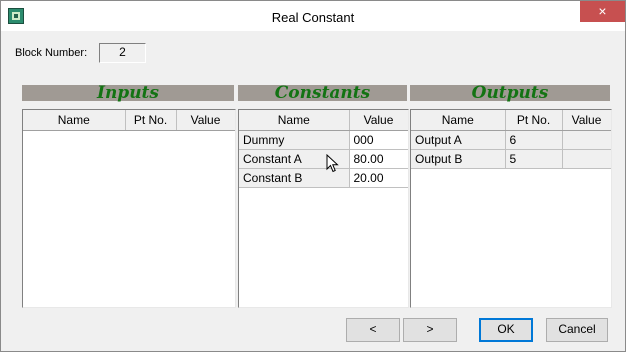 This screenshot has height=352, width=626. What do you see at coordinates (122, 53) in the screenshot?
I see `block-number-field: 2` at bounding box center [122, 53].